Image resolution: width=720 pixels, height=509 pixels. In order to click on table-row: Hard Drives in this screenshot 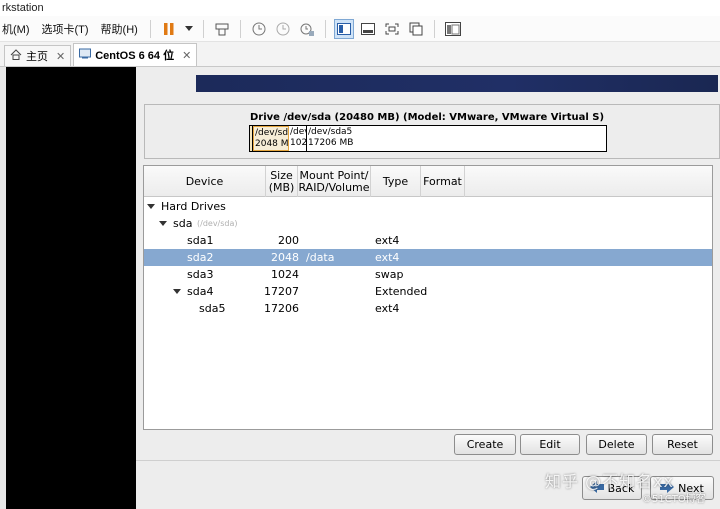, I will do `click(428, 206)`.